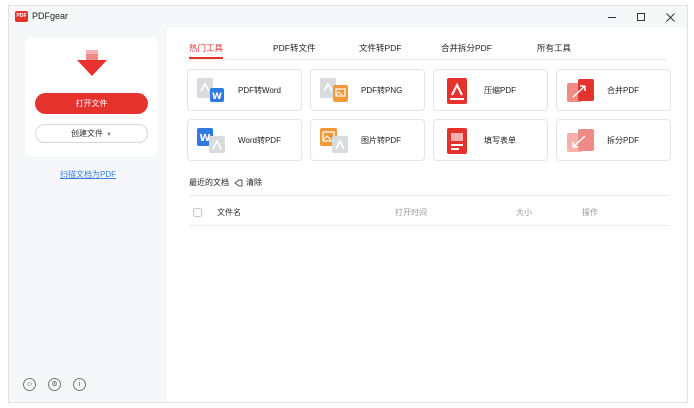  I want to click on tab-all-tools: 所有工具, so click(554, 48).